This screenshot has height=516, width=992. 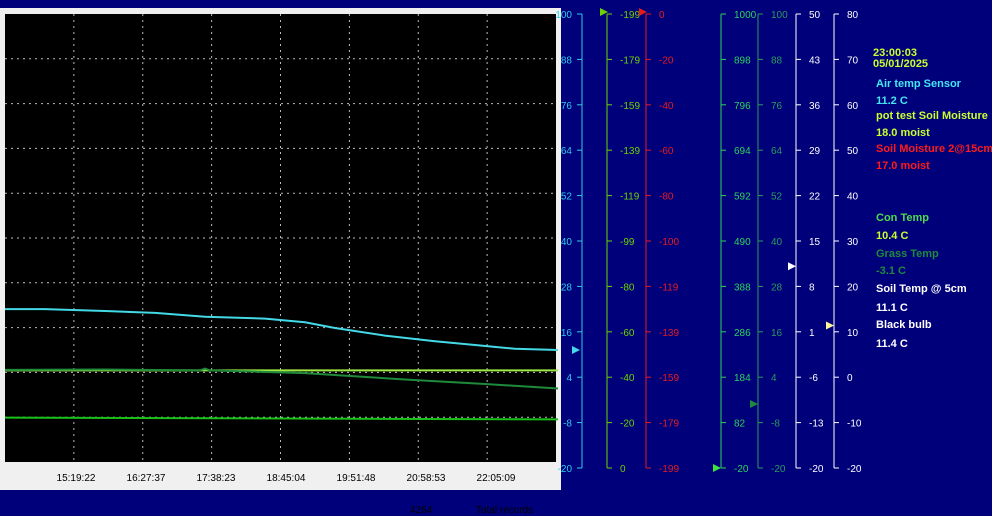 I want to click on axis-tick-label: 82, so click(x=740, y=424).